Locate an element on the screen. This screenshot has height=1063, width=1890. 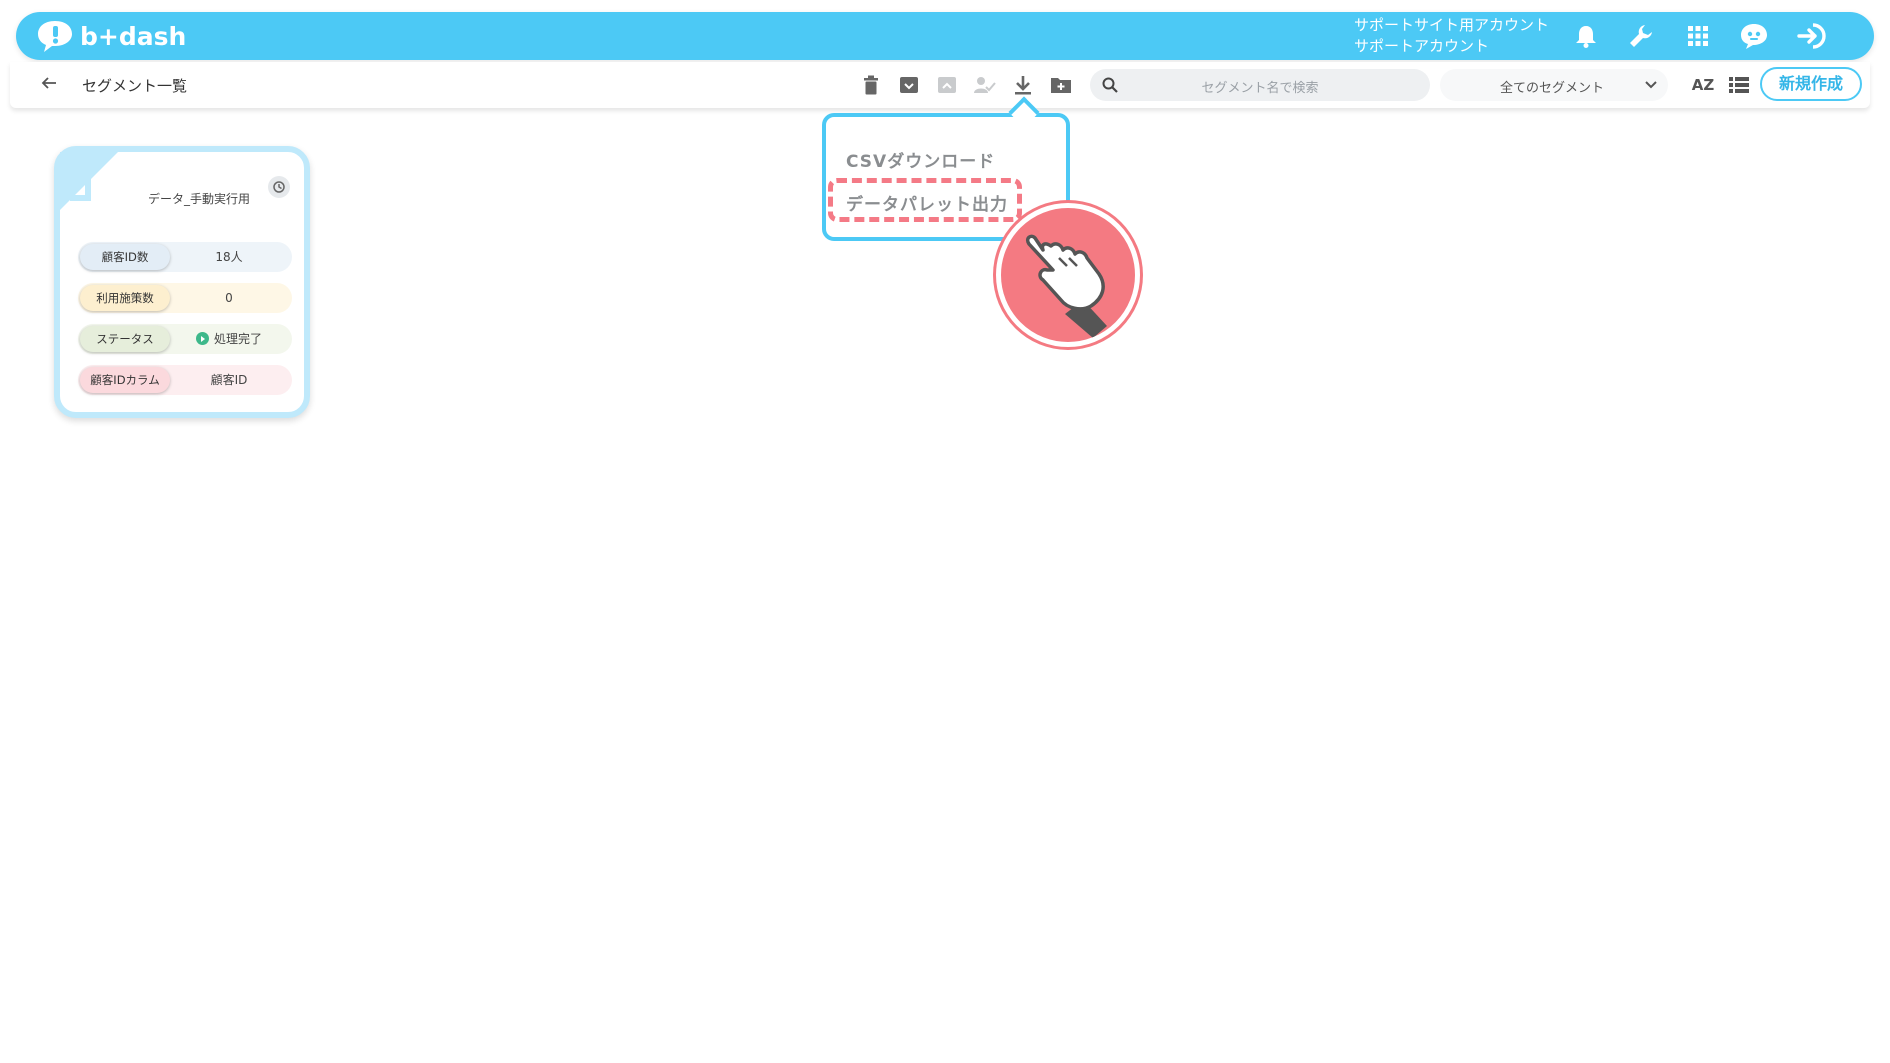
trash-icon is located at coordinates (871, 85).